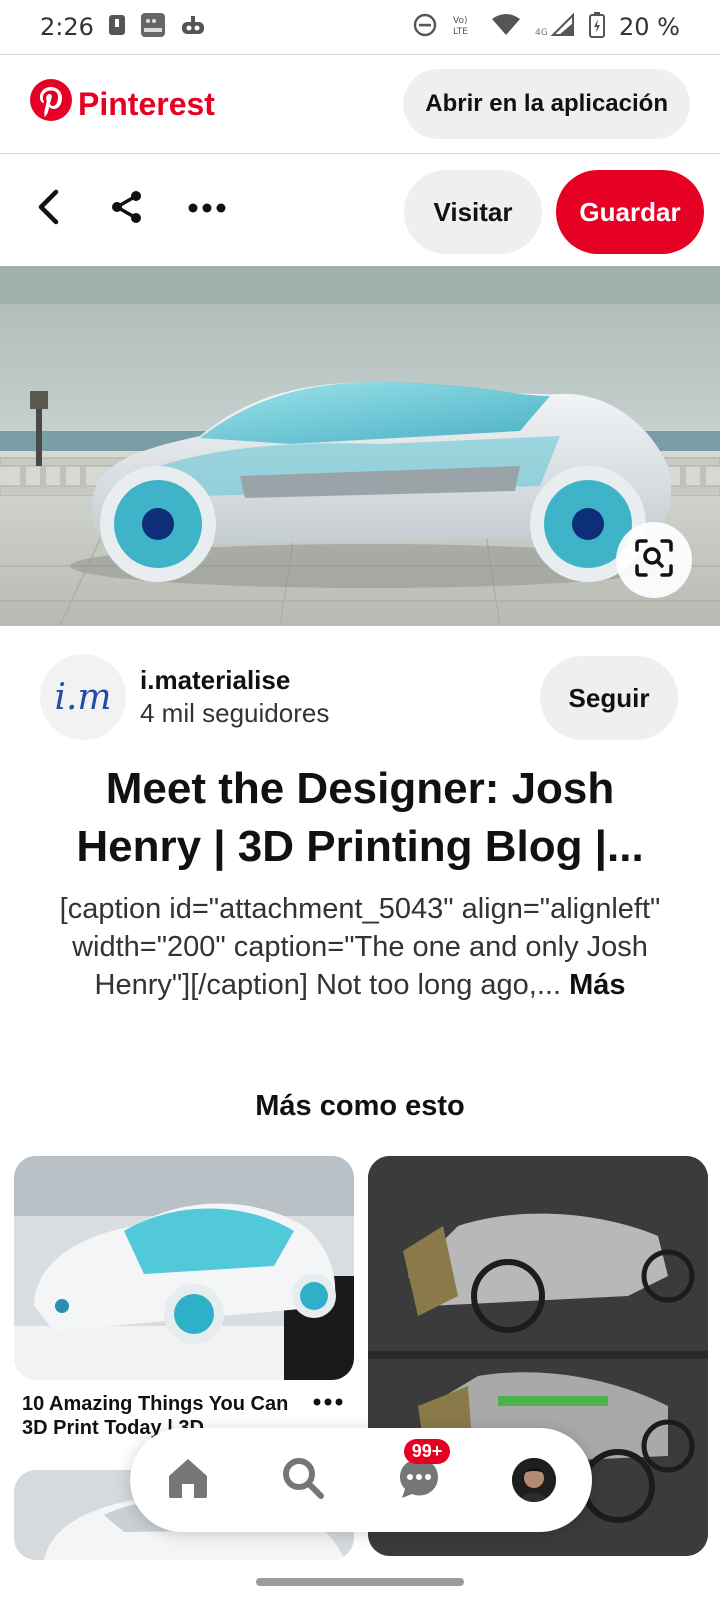  Describe the element at coordinates (506, 27) in the screenshot. I see `wifi-icon` at that location.